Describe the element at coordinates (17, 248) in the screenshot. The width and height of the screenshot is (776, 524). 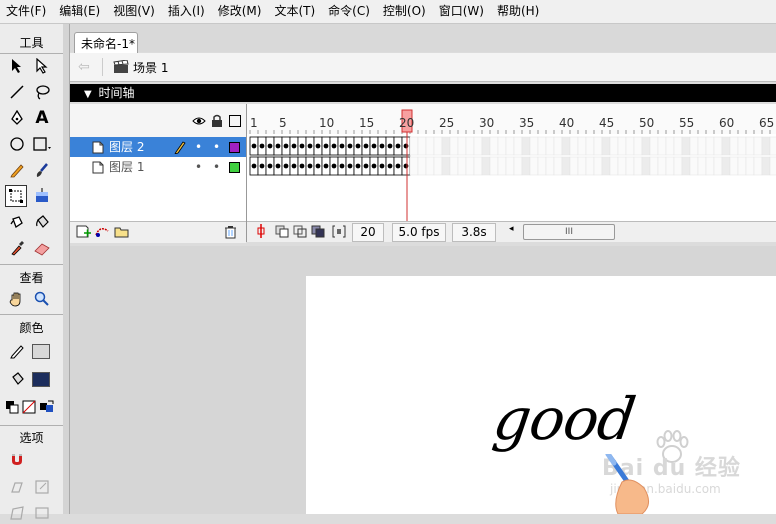
I see `eyedropper-tool-icon` at that location.